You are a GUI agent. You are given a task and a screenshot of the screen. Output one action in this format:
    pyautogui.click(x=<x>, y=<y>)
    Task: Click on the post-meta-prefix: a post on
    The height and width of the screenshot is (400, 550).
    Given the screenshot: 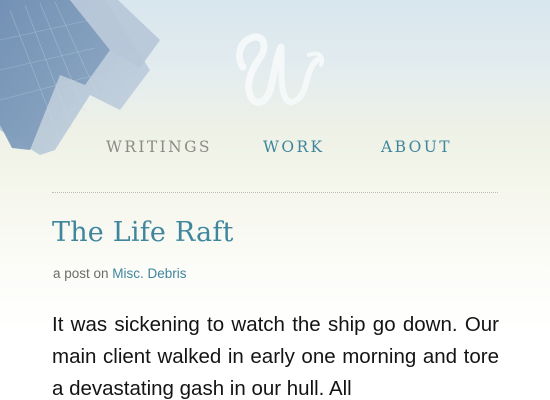 What is the action you would take?
    pyautogui.click(x=83, y=273)
    